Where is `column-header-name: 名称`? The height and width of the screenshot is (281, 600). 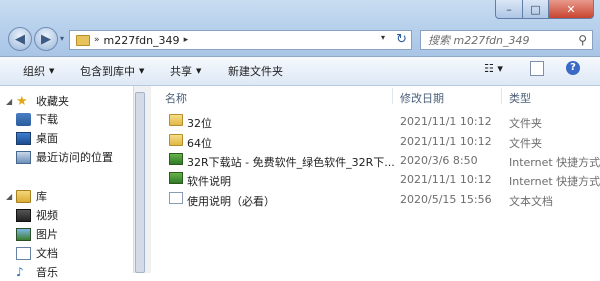
column-header-name: 名称 is located at coordinates (176, 98).